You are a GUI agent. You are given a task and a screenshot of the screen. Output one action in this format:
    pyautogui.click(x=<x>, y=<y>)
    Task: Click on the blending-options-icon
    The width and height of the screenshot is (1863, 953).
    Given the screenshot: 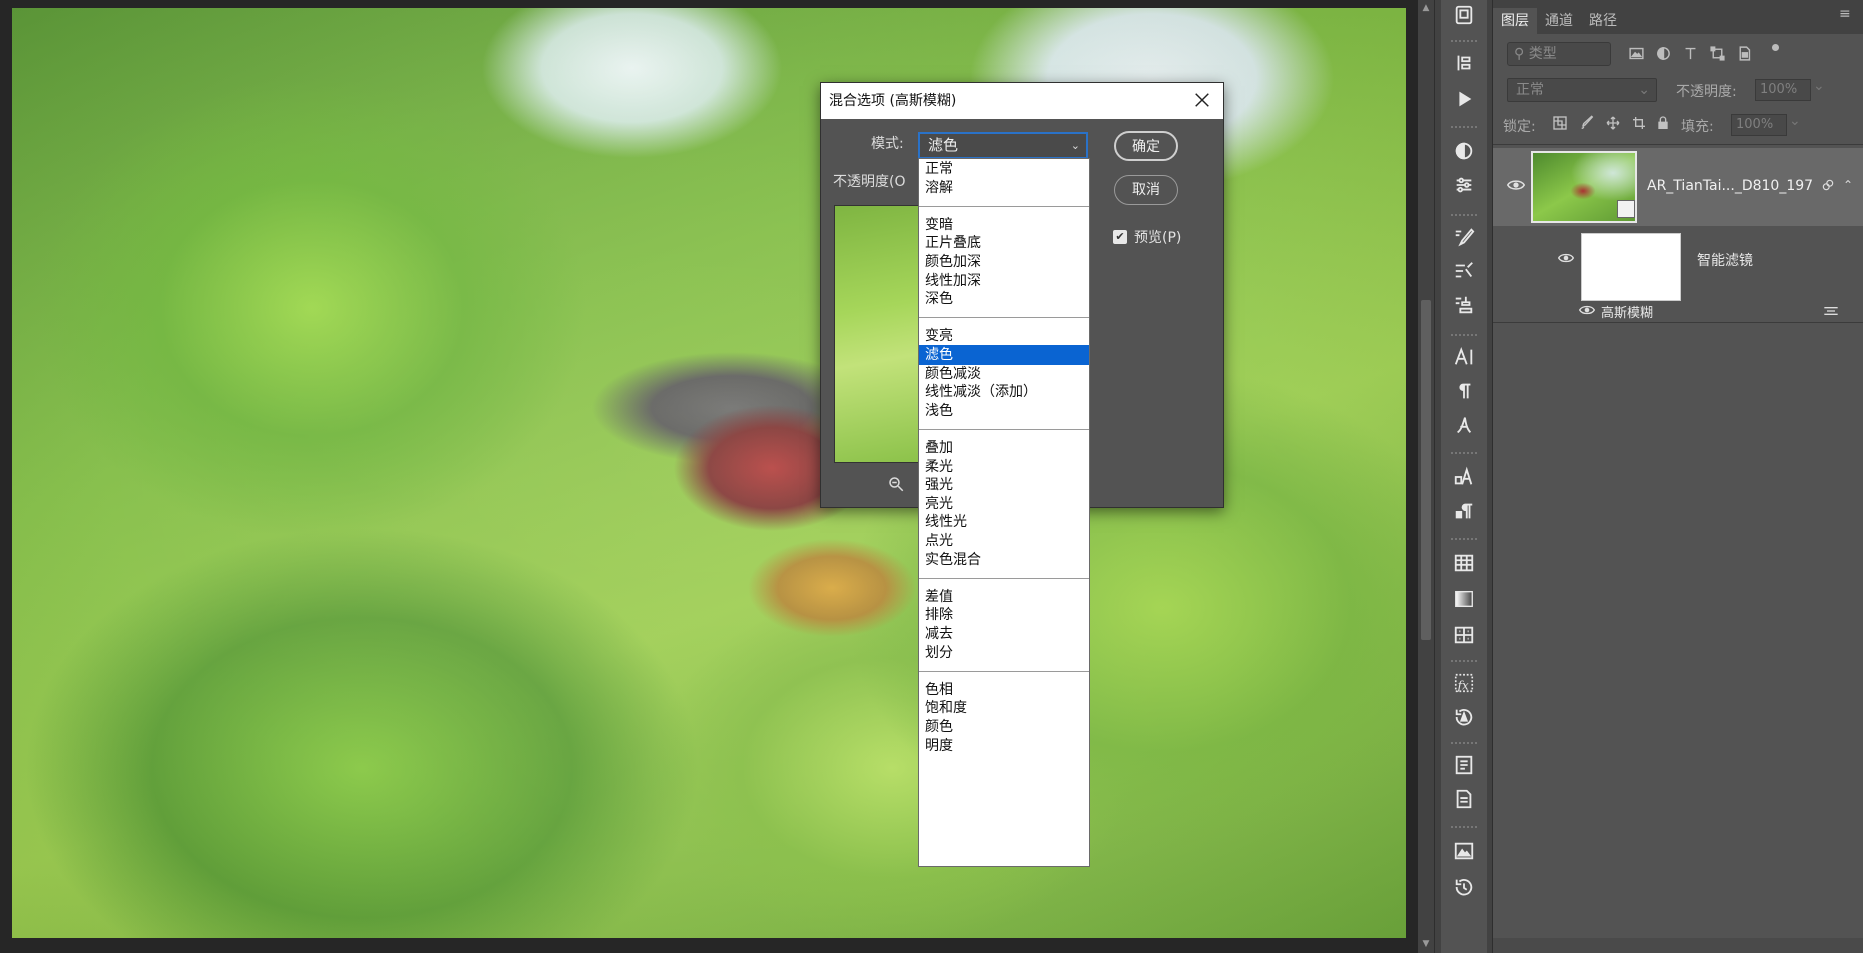 What is the action you would take?
    pyautogui.click(x=1831, y=313)
    